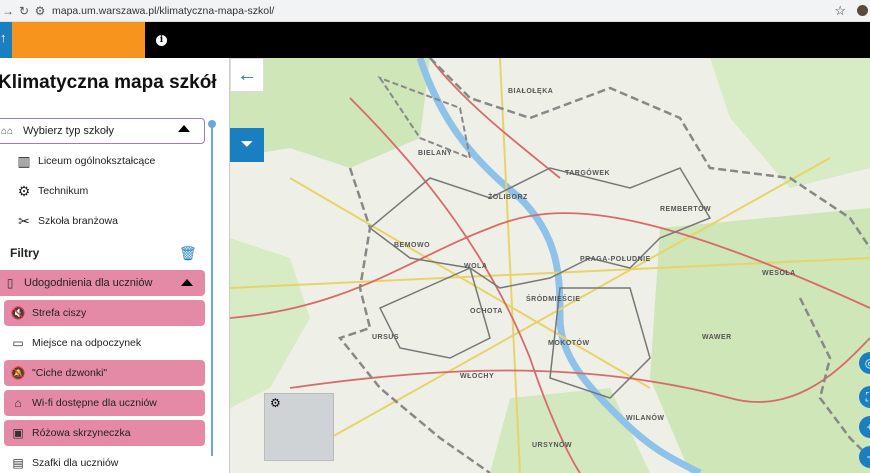 This screenshot has width=870, height=473. Describe the element at coordinates (24, 11) in the screenshot. I see `reload-icon: ↻` at that location.